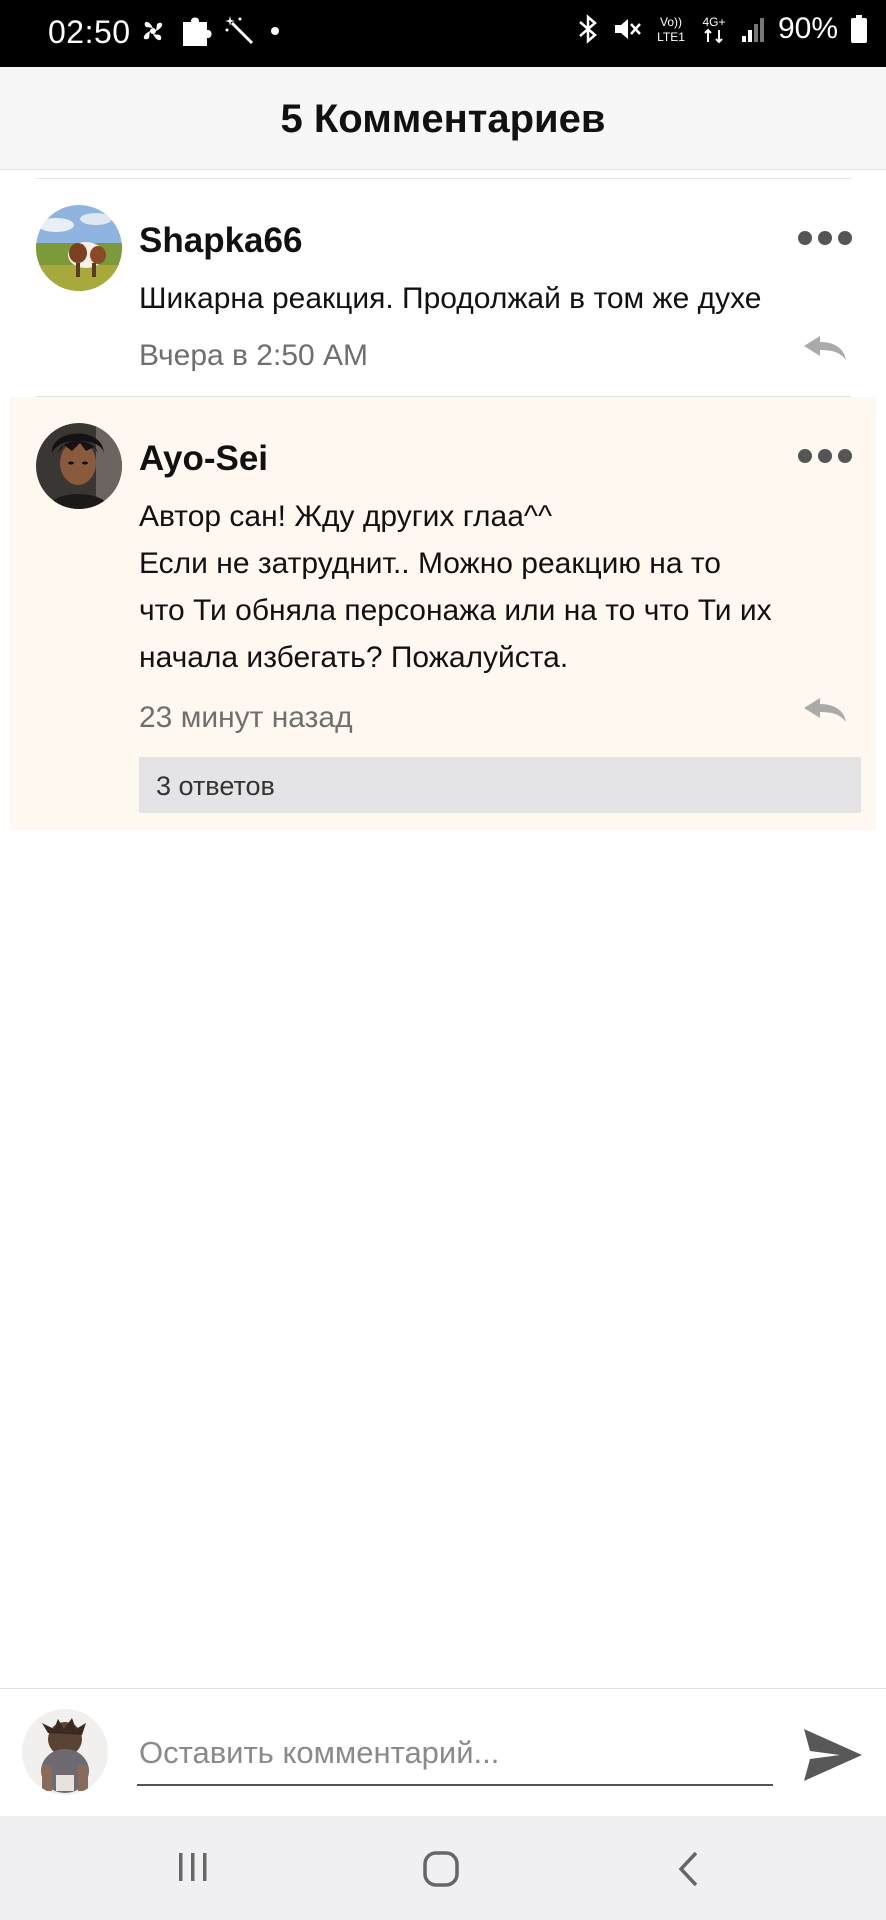  Describe the element at coordinates (752, 30) in the screenshot. I see `signal-icon` at that location.